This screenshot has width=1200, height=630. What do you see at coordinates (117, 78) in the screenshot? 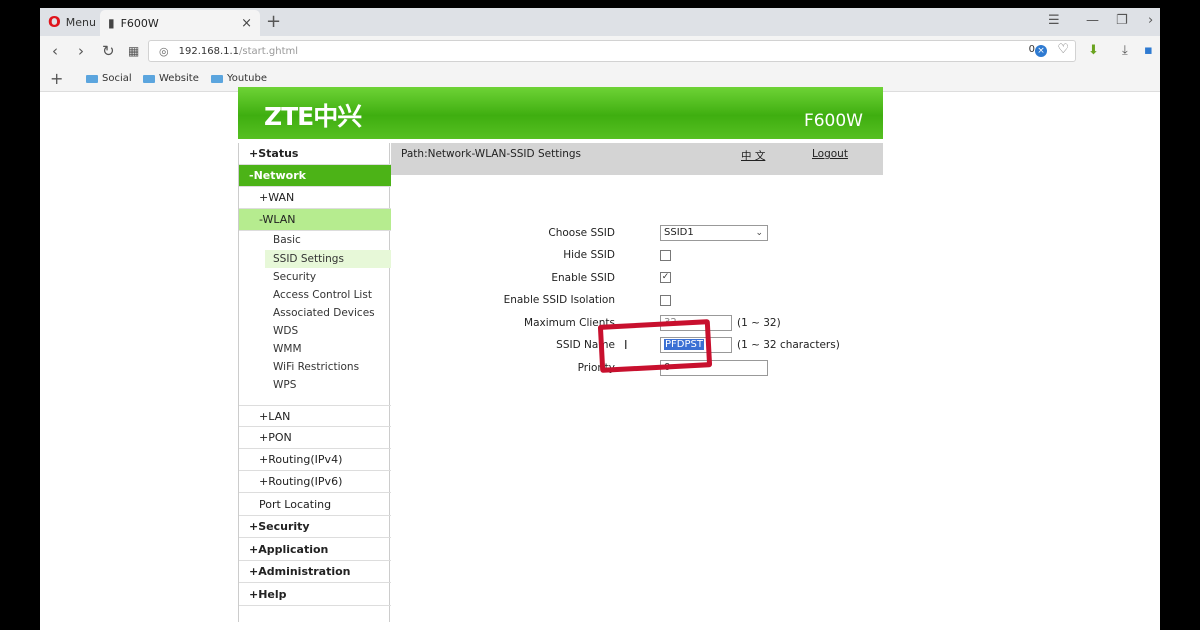
I see `bookmark-label: Social` at bounding box center [117, 78].